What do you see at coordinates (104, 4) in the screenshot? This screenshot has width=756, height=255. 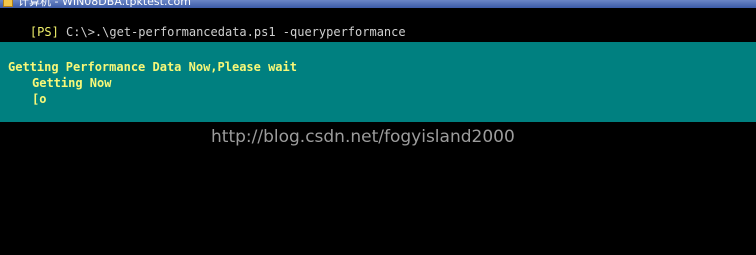 I see `window-title: 计算机 - WIN08DBA.tpktest.com` at bounding box center [104, 4].